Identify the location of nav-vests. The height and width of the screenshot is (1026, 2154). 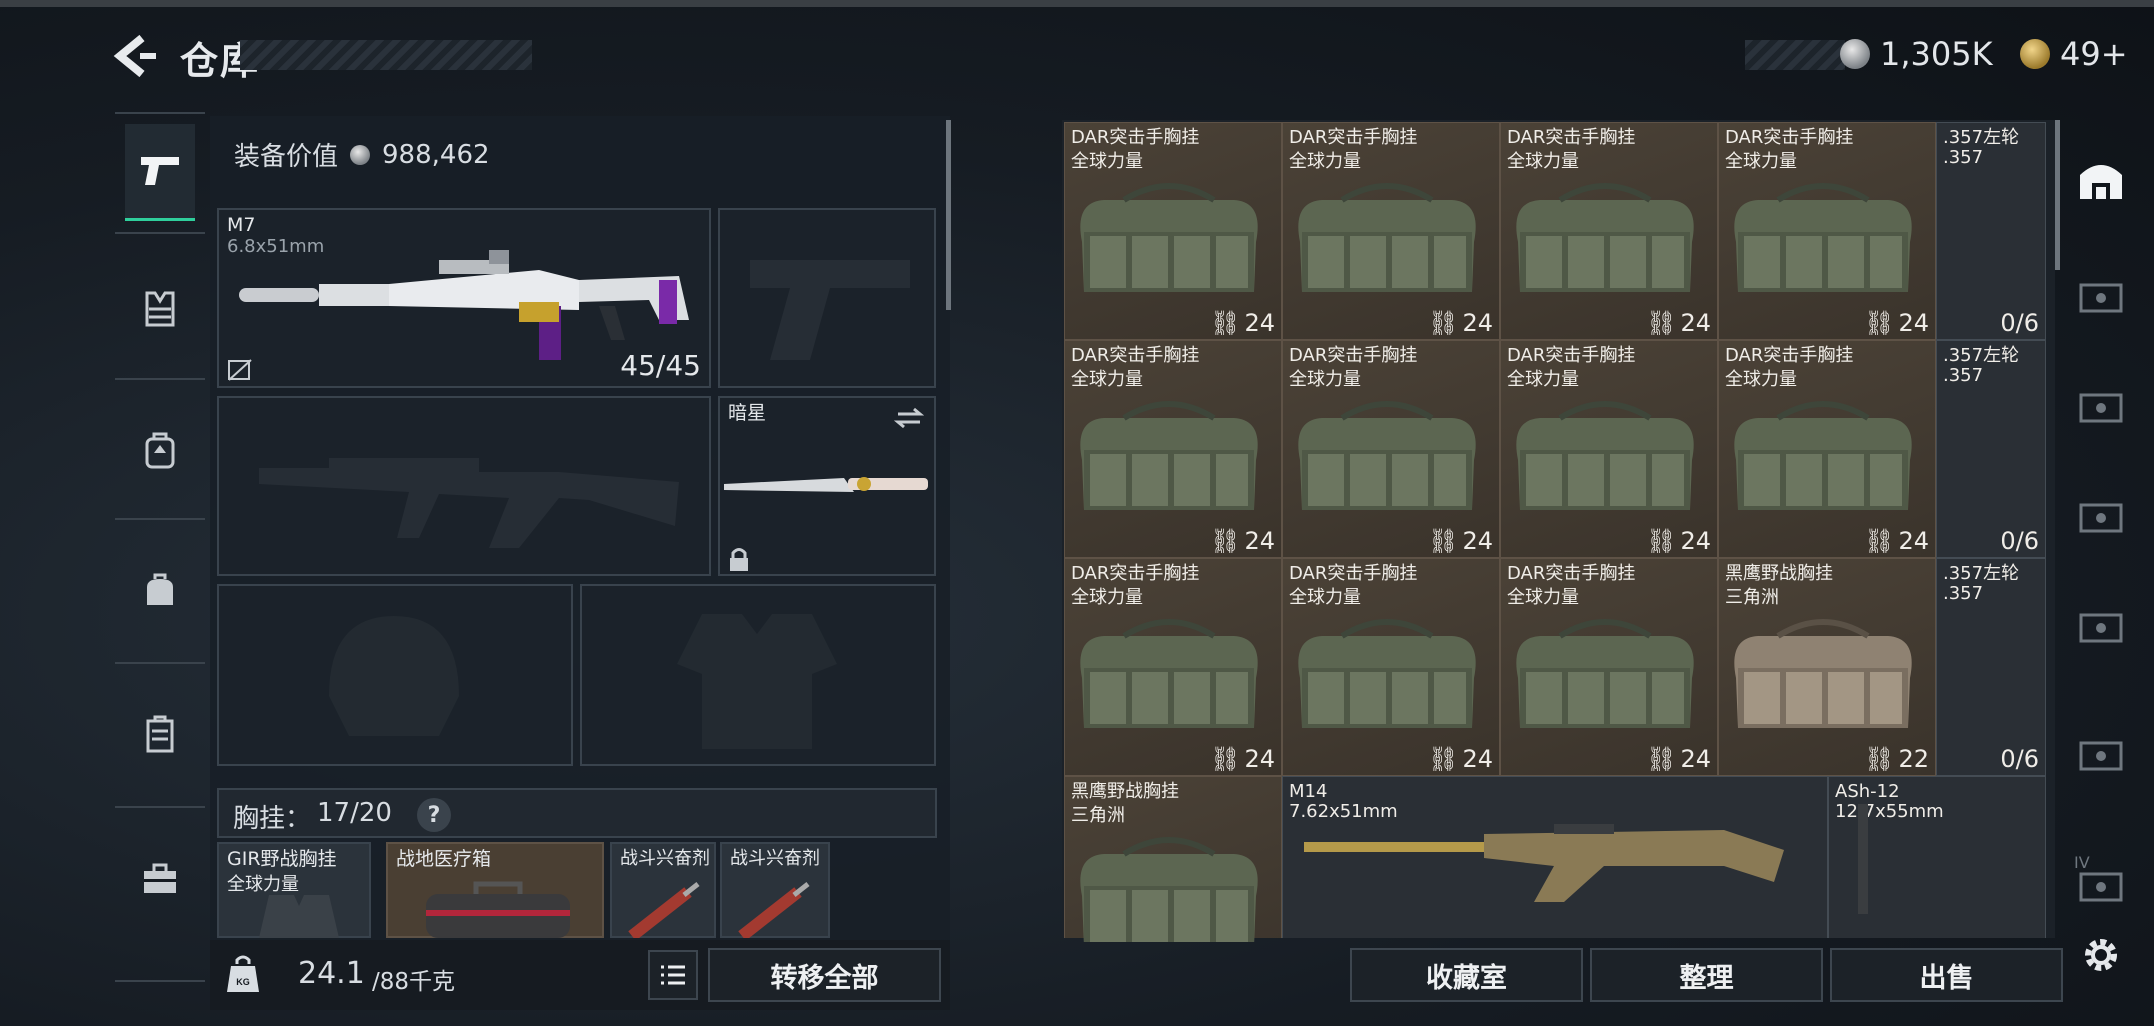
(160, 309).